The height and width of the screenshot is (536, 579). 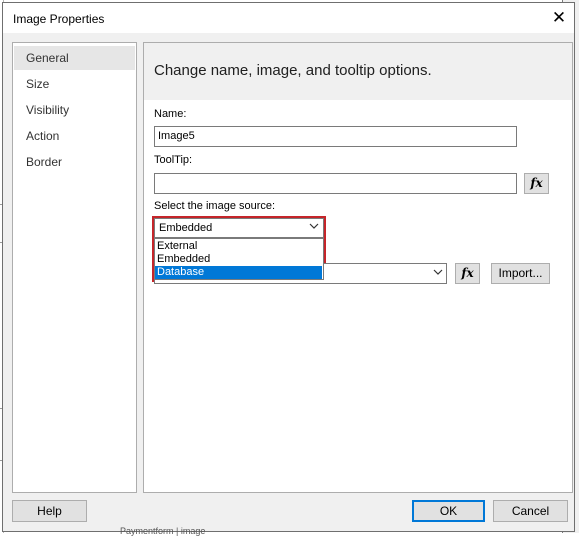 What do you see at coordinates (170, 114) in the screenshot?
I see `name-label: Name:` at bounding box center [170, 114].